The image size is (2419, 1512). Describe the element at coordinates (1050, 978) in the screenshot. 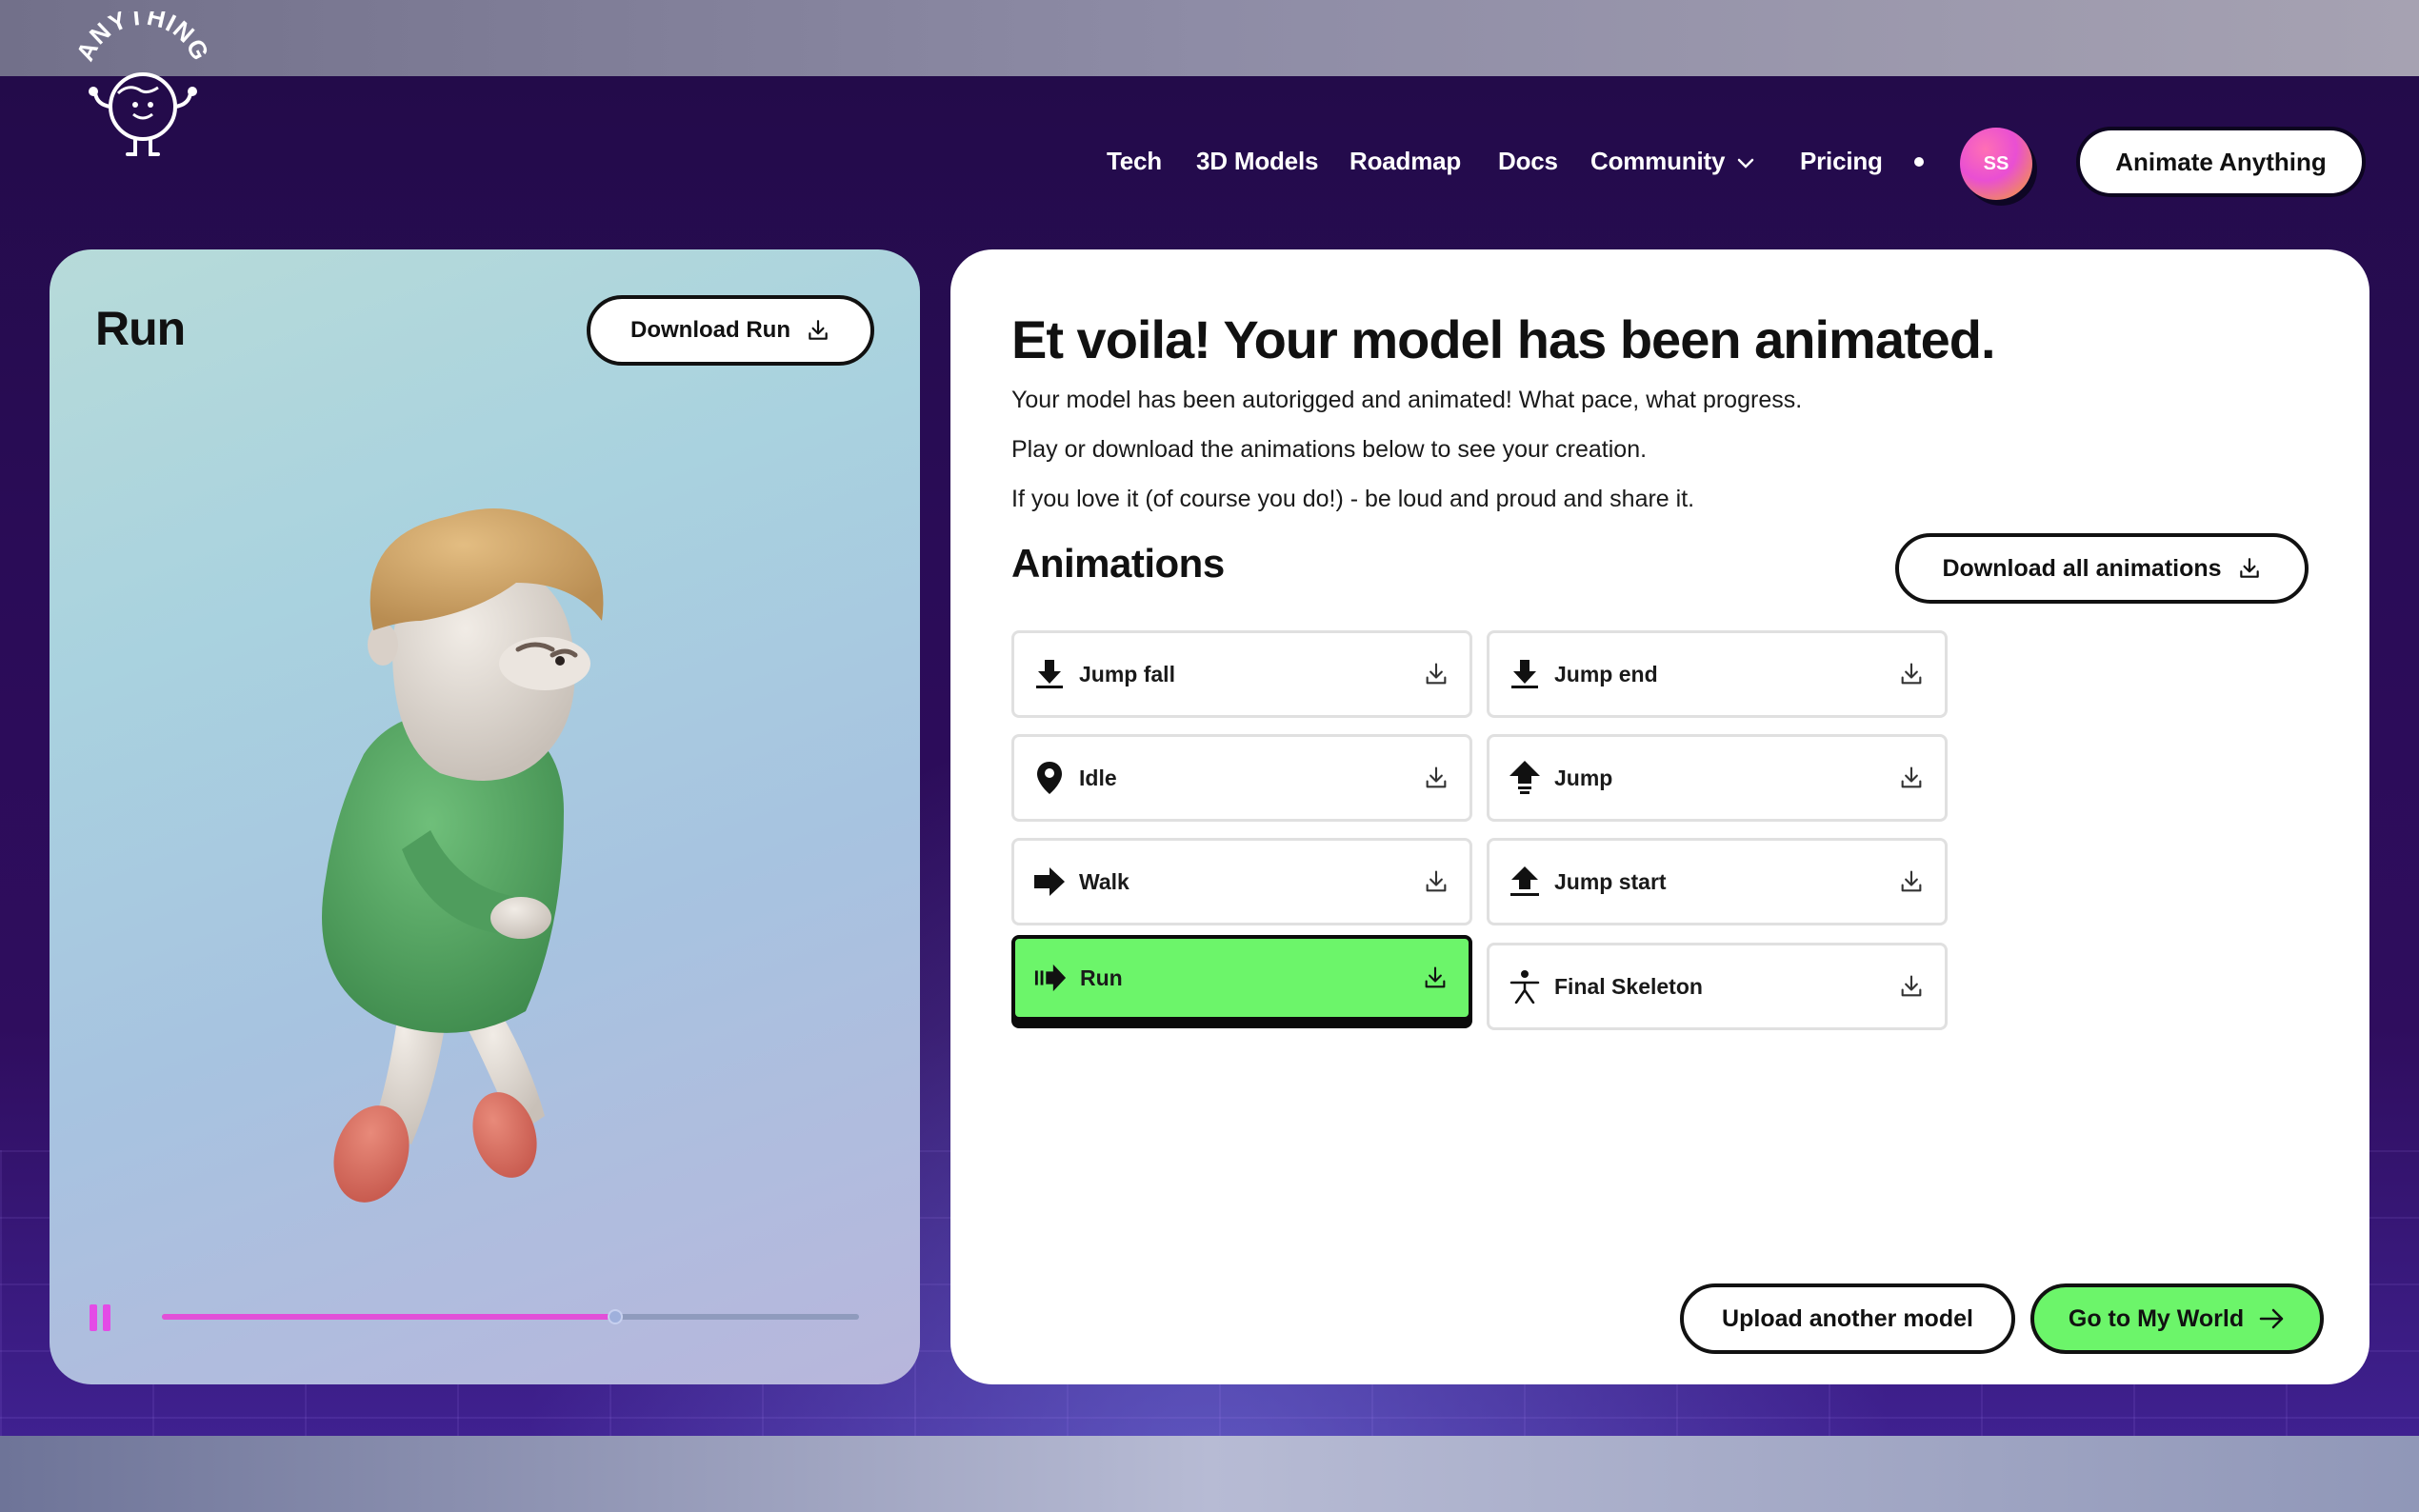

I see `fast-forward-arrow-icon` at that location.